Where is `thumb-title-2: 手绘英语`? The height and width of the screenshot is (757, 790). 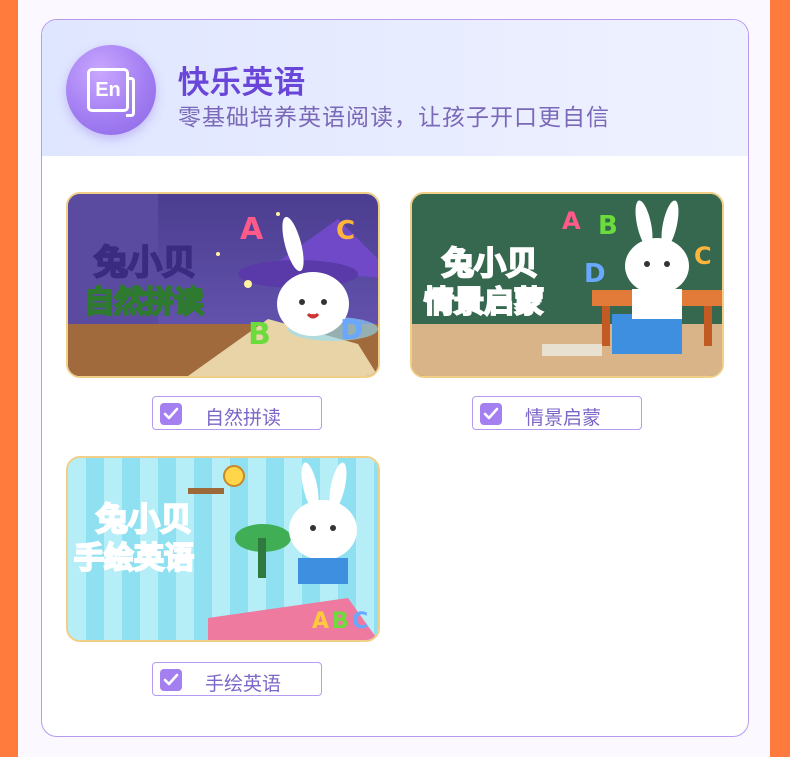
thumb-title-2: 手绘英语 is located at coordinates (134, 558).